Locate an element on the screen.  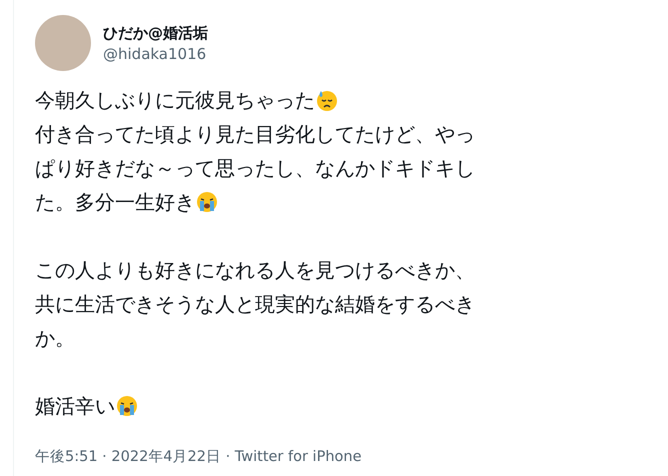
tweet-text: 婚活辛い is located at coordinates (75, 406).